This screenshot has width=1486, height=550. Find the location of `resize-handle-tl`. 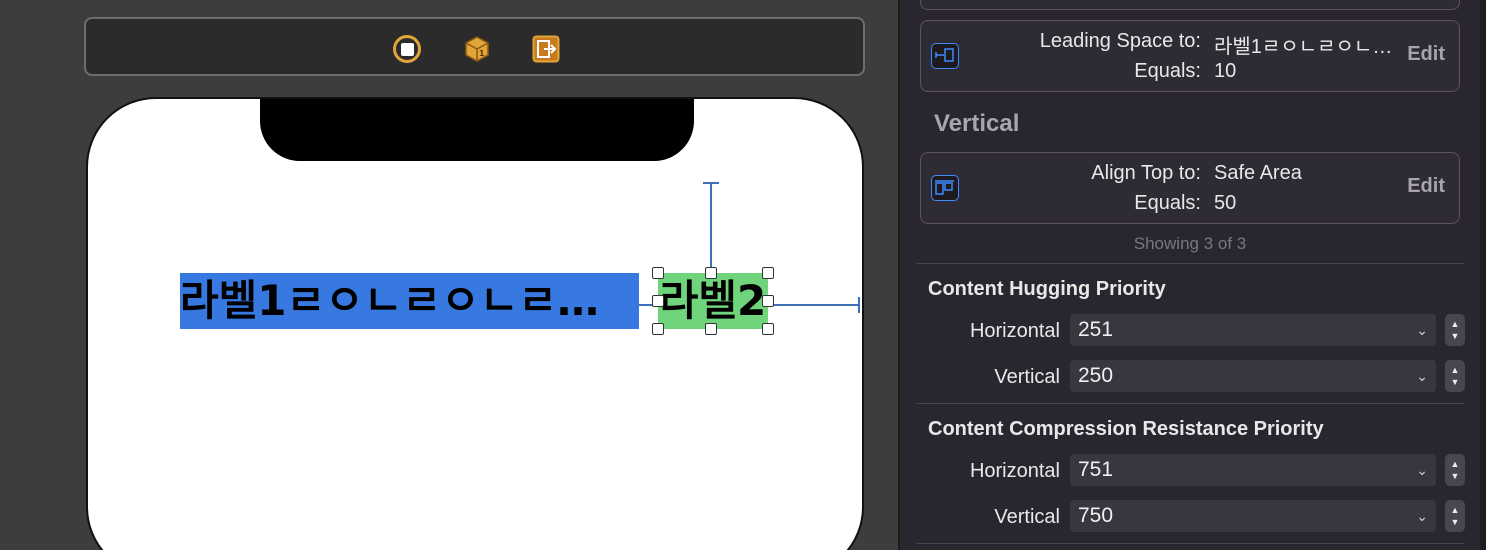

resize-handle-tl is located at coordinates (658, 273).